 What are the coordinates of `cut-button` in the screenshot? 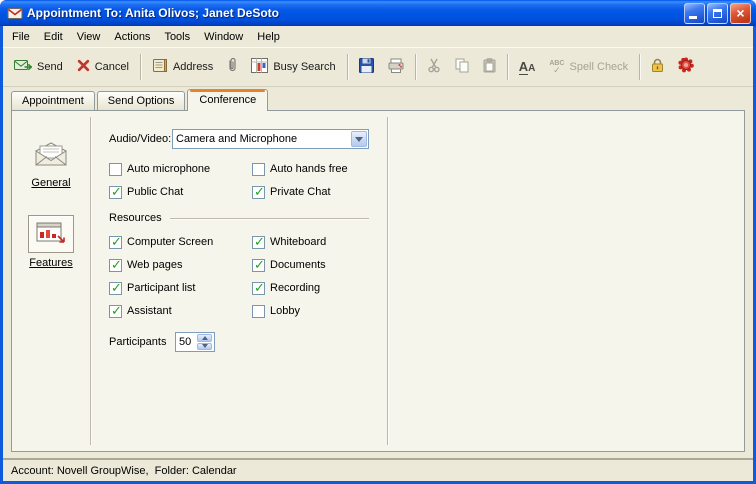 It's located at (434, 67).